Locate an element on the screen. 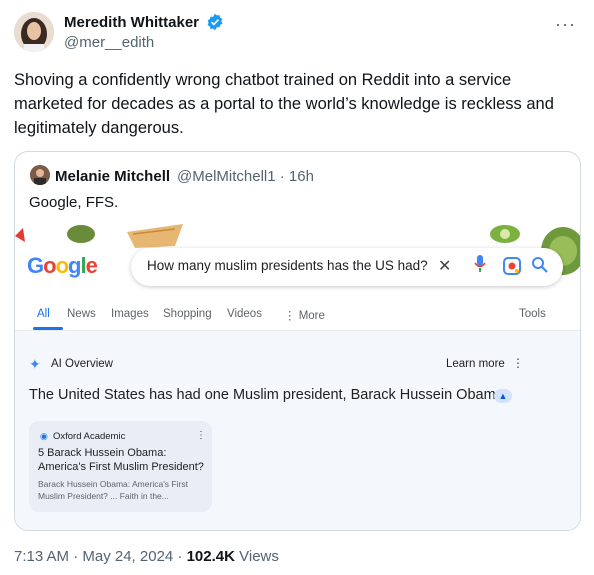  author-name: Meredith Whittaker is located at coordinates (131, 22).